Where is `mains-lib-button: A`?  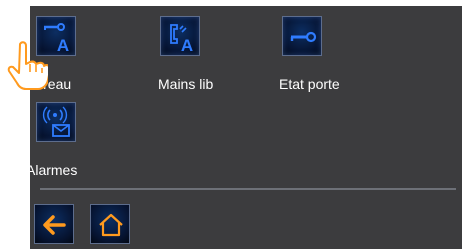
mains-lib-button: A is located at coordinates (180, 36).